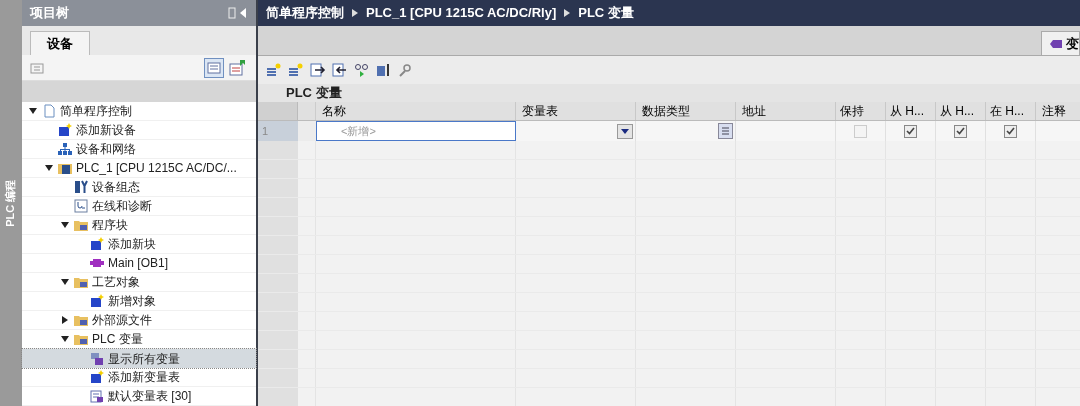 Image resolution: width=1080 pixels, height=406 pixels. I want to click on tree-item: 简单程序控制, so click(139, 111).